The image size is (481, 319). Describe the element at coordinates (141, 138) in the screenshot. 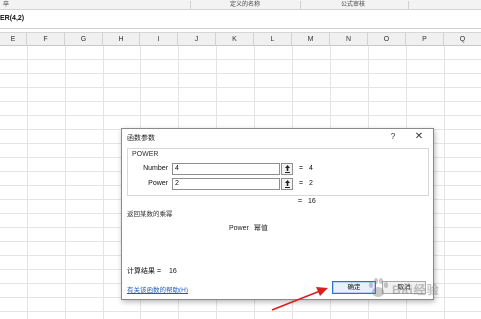

I see `dialog-title: 函数参数` at that location.